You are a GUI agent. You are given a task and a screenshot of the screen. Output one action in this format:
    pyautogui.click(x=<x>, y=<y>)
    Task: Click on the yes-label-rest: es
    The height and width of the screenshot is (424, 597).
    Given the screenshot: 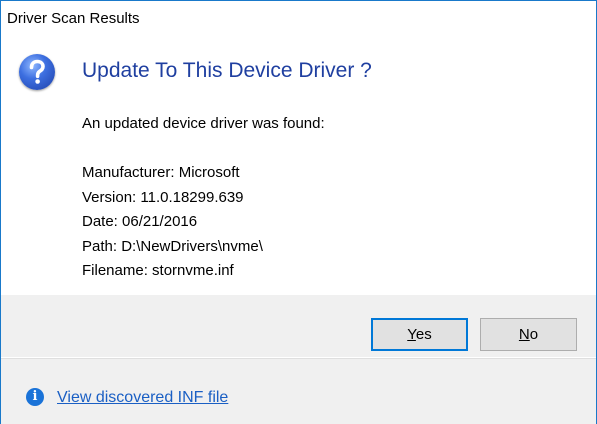 What is the action you would take?
    pyautogui.click(x=423, y=334)
    